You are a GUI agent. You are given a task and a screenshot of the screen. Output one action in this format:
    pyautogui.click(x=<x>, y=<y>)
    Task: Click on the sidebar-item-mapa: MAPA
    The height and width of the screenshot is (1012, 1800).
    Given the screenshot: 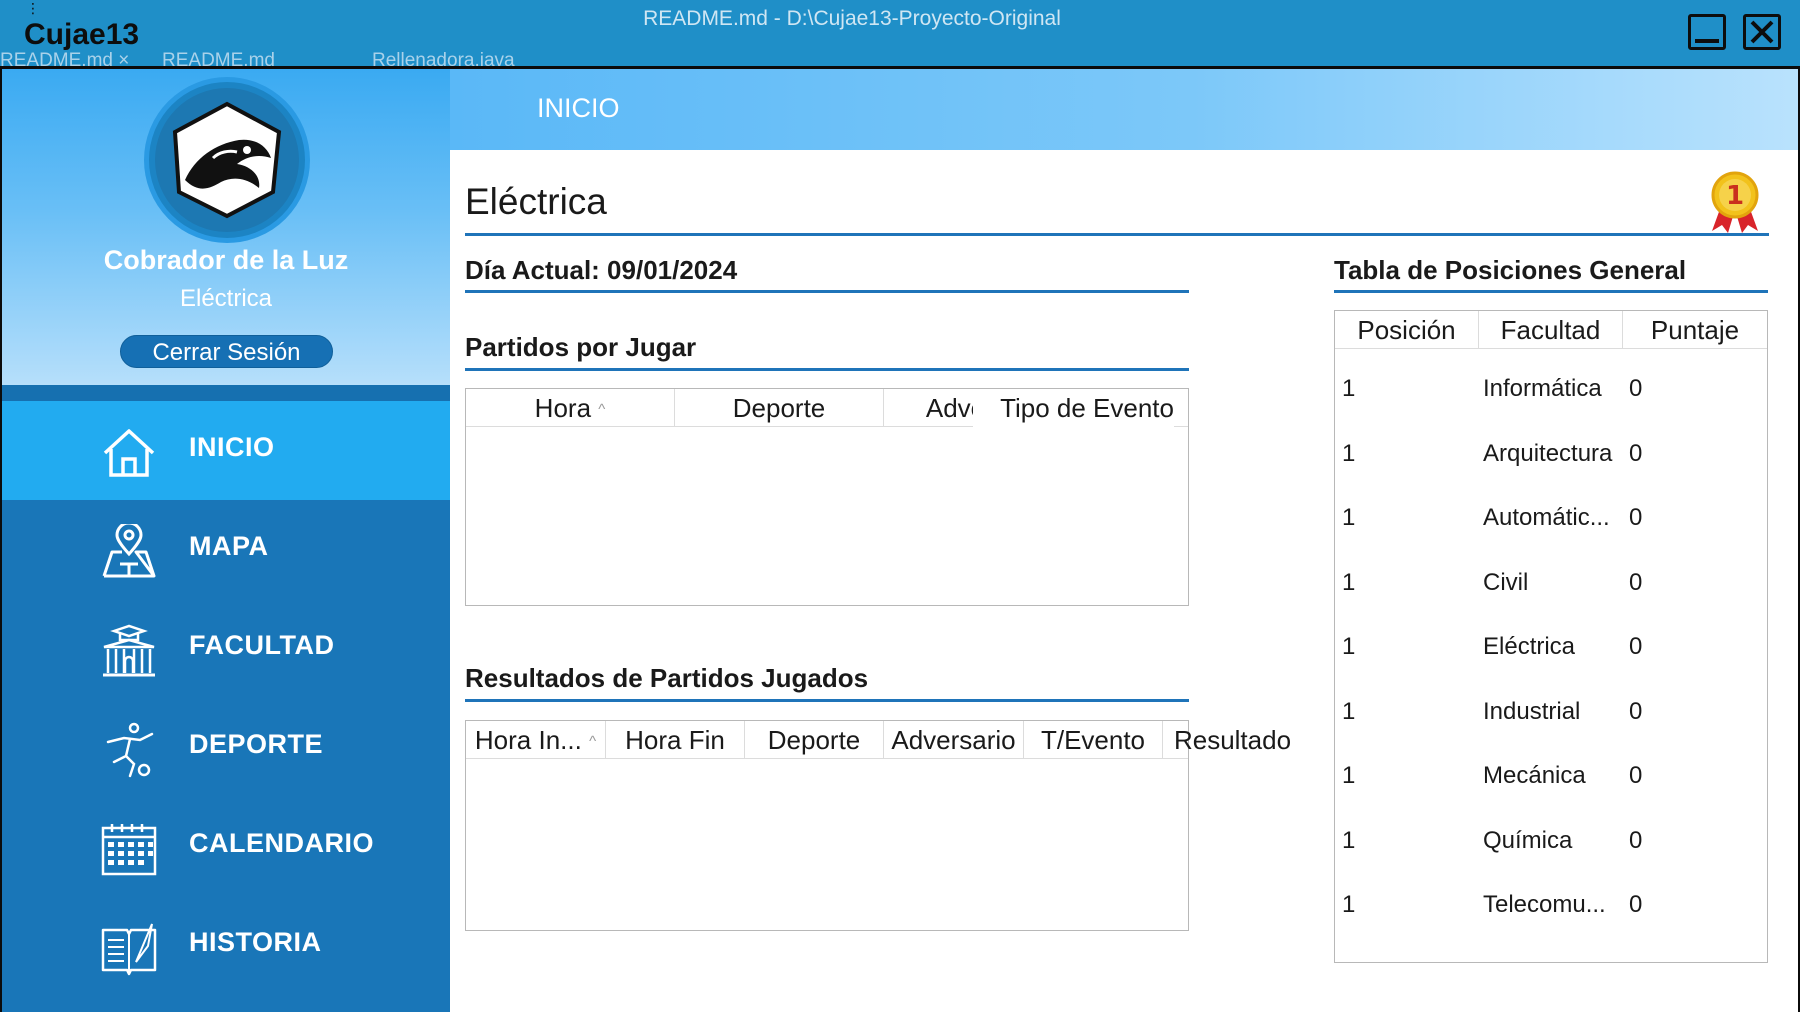 What is the action you would take?
    pyautogui.click(x=226, y=549)
    